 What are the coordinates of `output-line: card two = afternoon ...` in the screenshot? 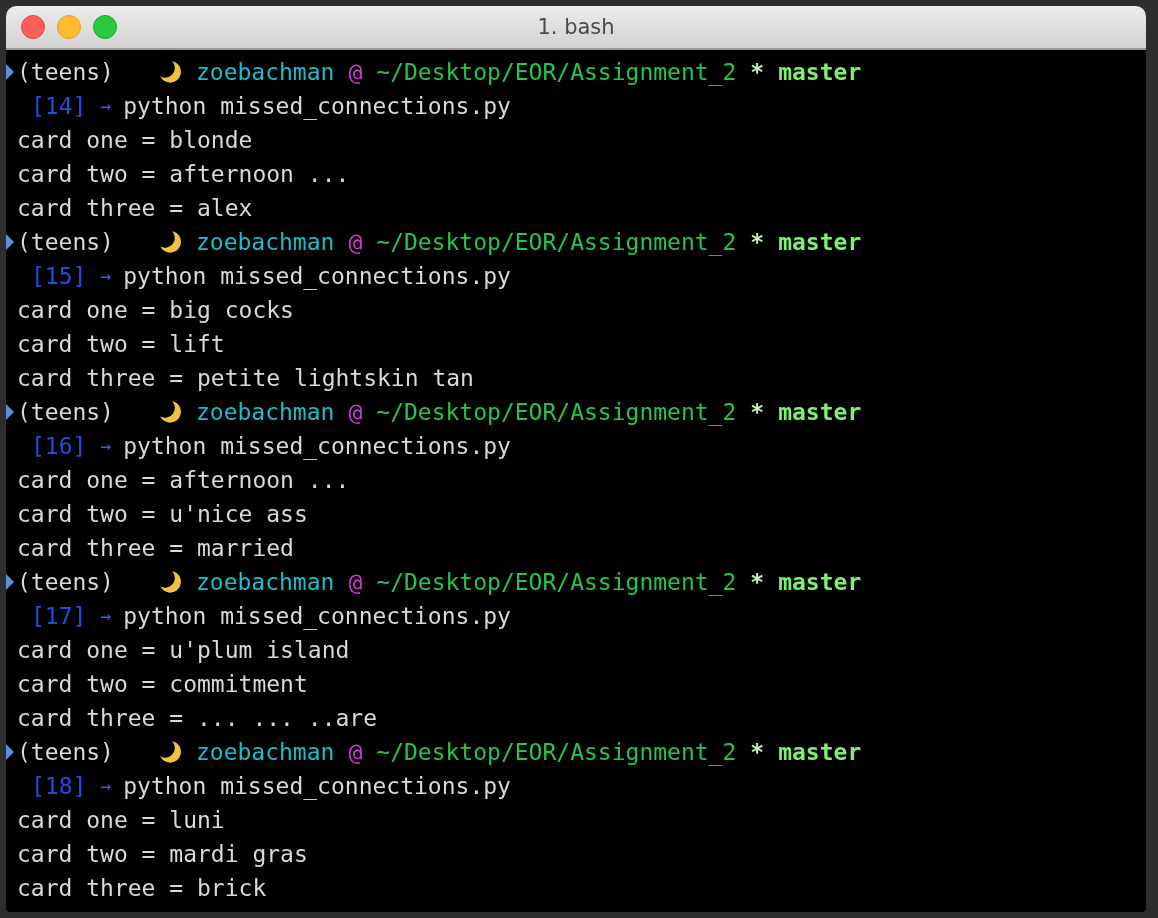 It's located at (183, 174).